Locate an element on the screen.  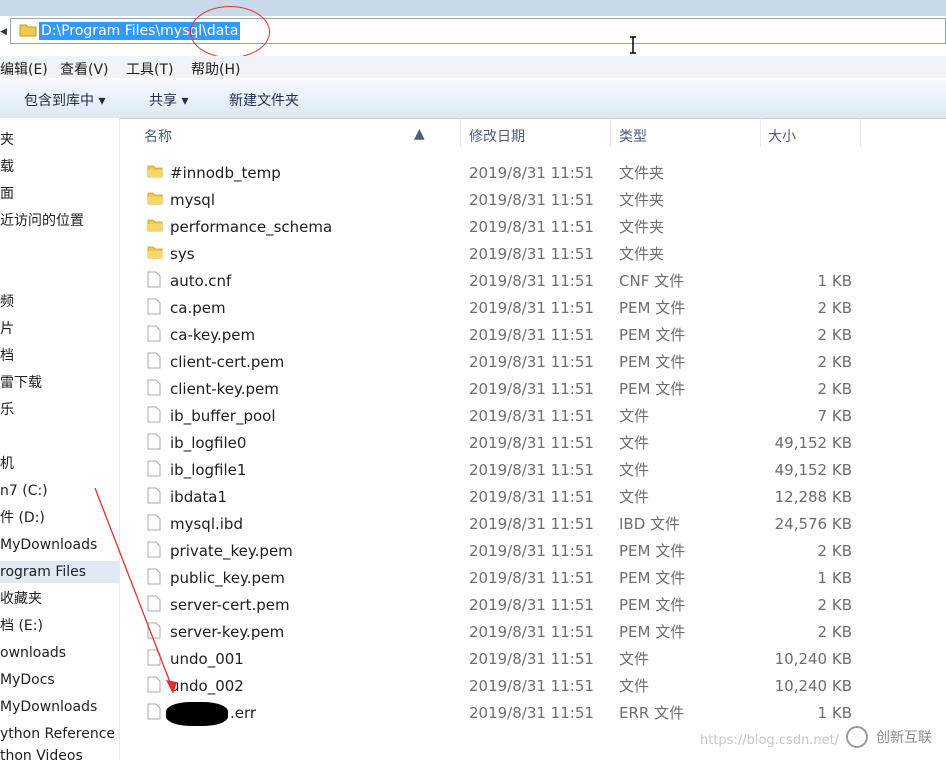
nav-item: 面 is located at coordinates (7, 194).